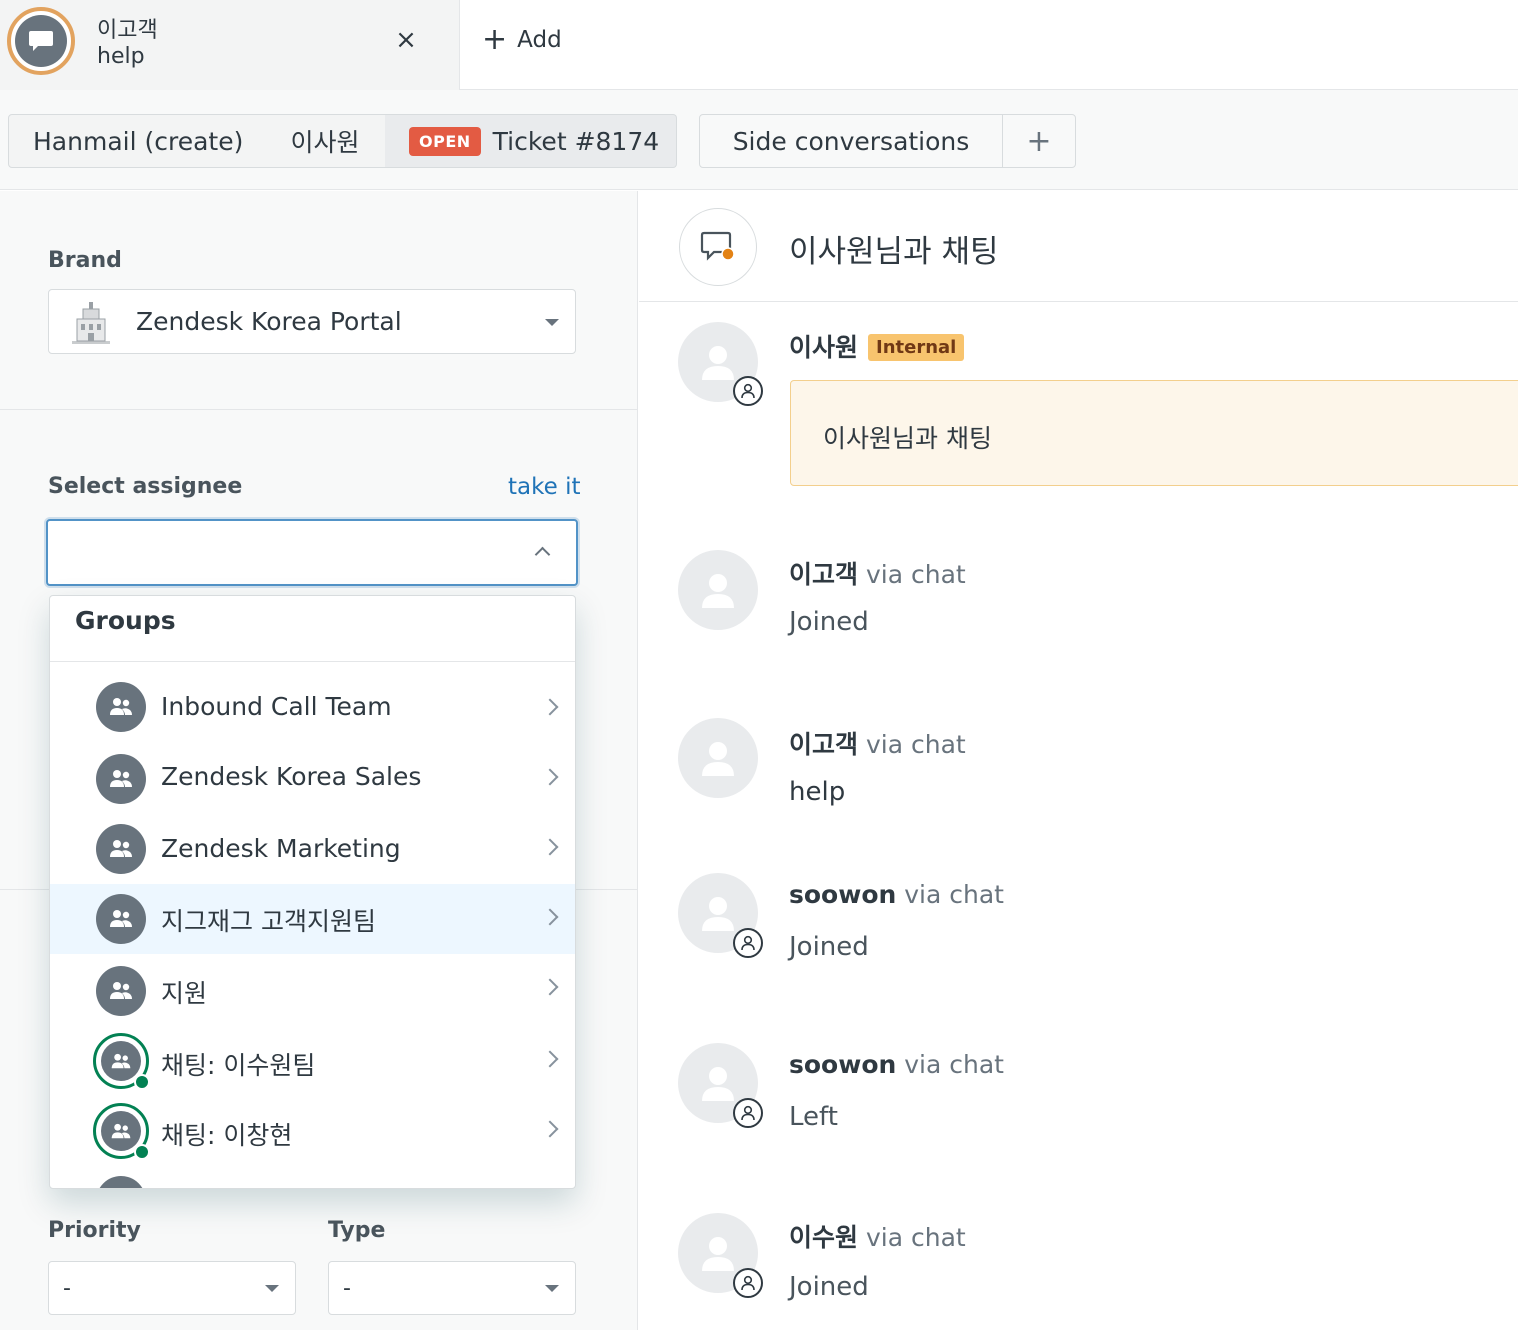 The height and width of the screenshot is (1330, 1518). I want to click on add-tab-button: + Add, so click(522, 40).